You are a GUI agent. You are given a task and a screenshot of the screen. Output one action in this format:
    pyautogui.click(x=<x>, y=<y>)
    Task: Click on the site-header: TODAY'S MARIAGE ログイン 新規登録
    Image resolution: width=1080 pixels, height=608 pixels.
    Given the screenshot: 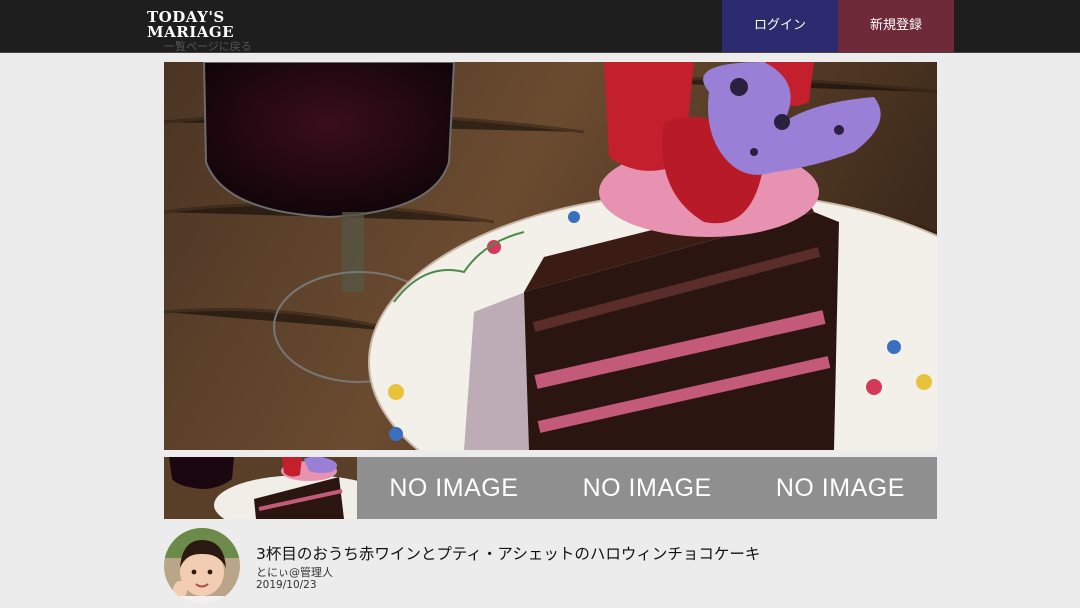 What is the action you would take?
    pyautogui.click(x=540, y=26)
    